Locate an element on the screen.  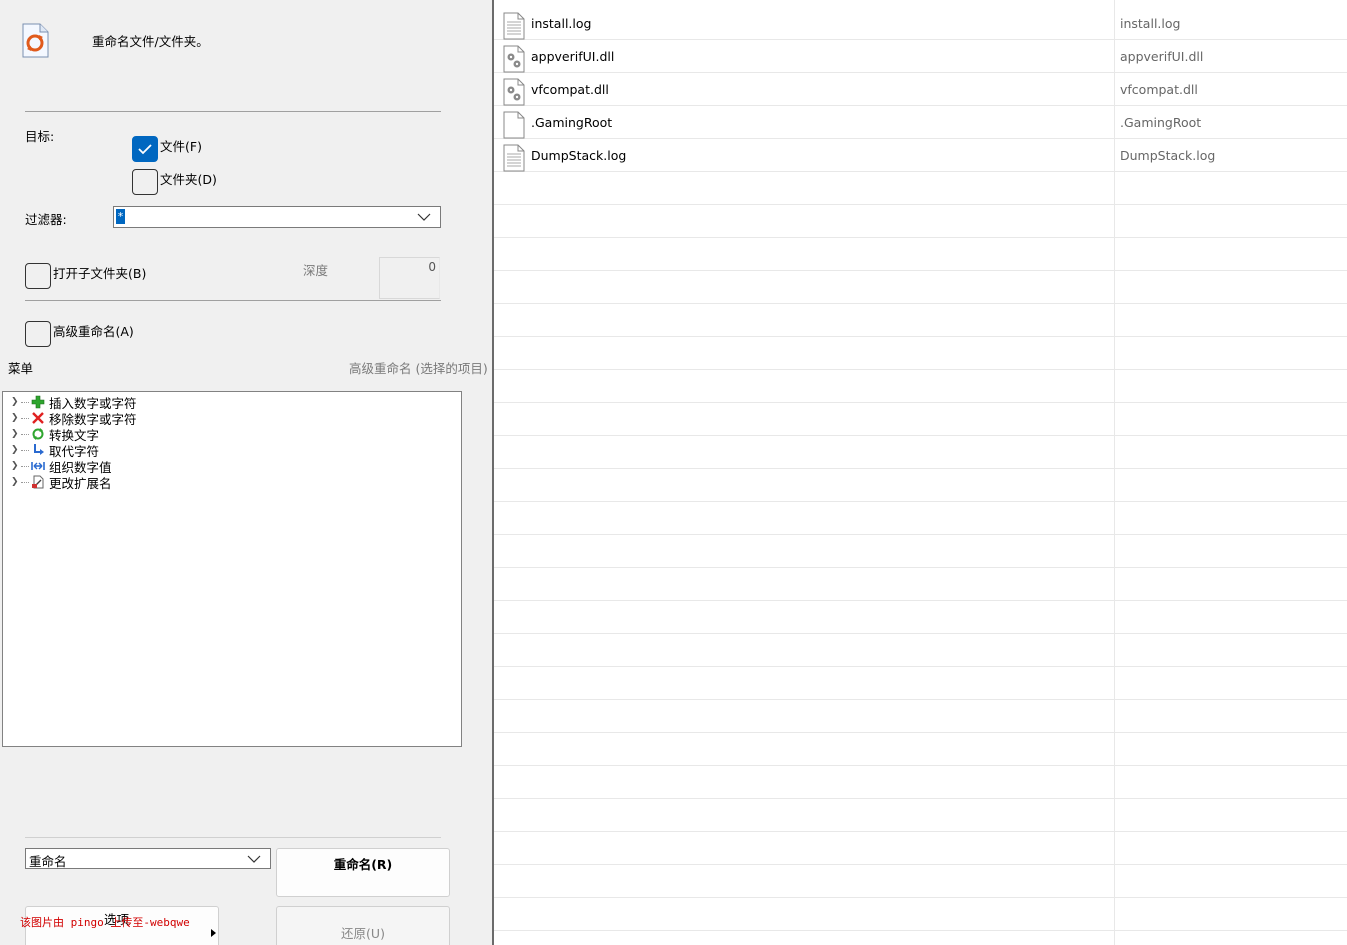
number-organize-icon is located at coordinates (38, 466).